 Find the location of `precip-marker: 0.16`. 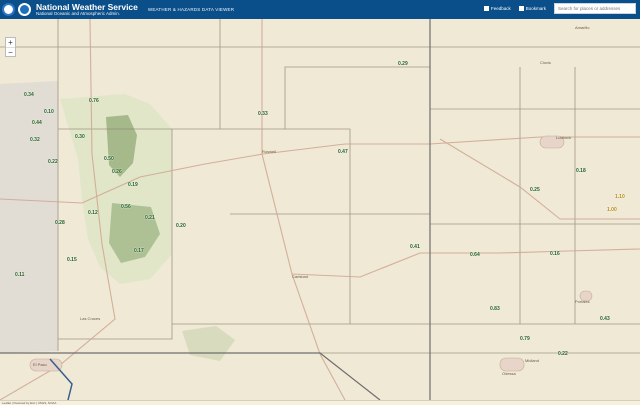

precip-marker: 0.16 is located at coordinates (555, 254).